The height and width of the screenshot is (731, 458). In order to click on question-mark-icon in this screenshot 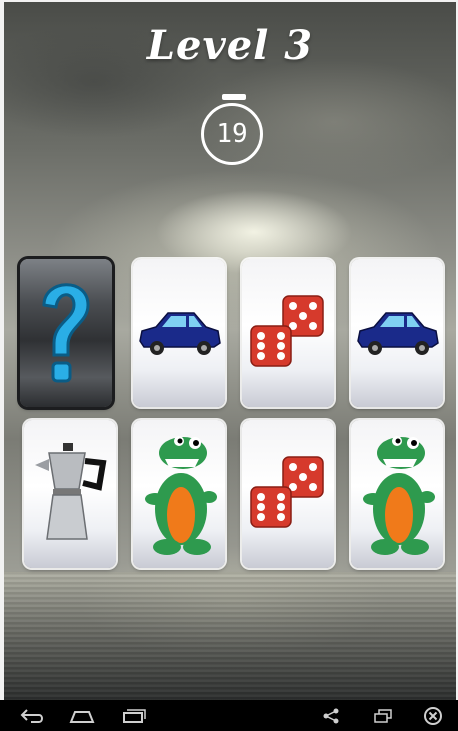, I will do `click(66, 333)`.